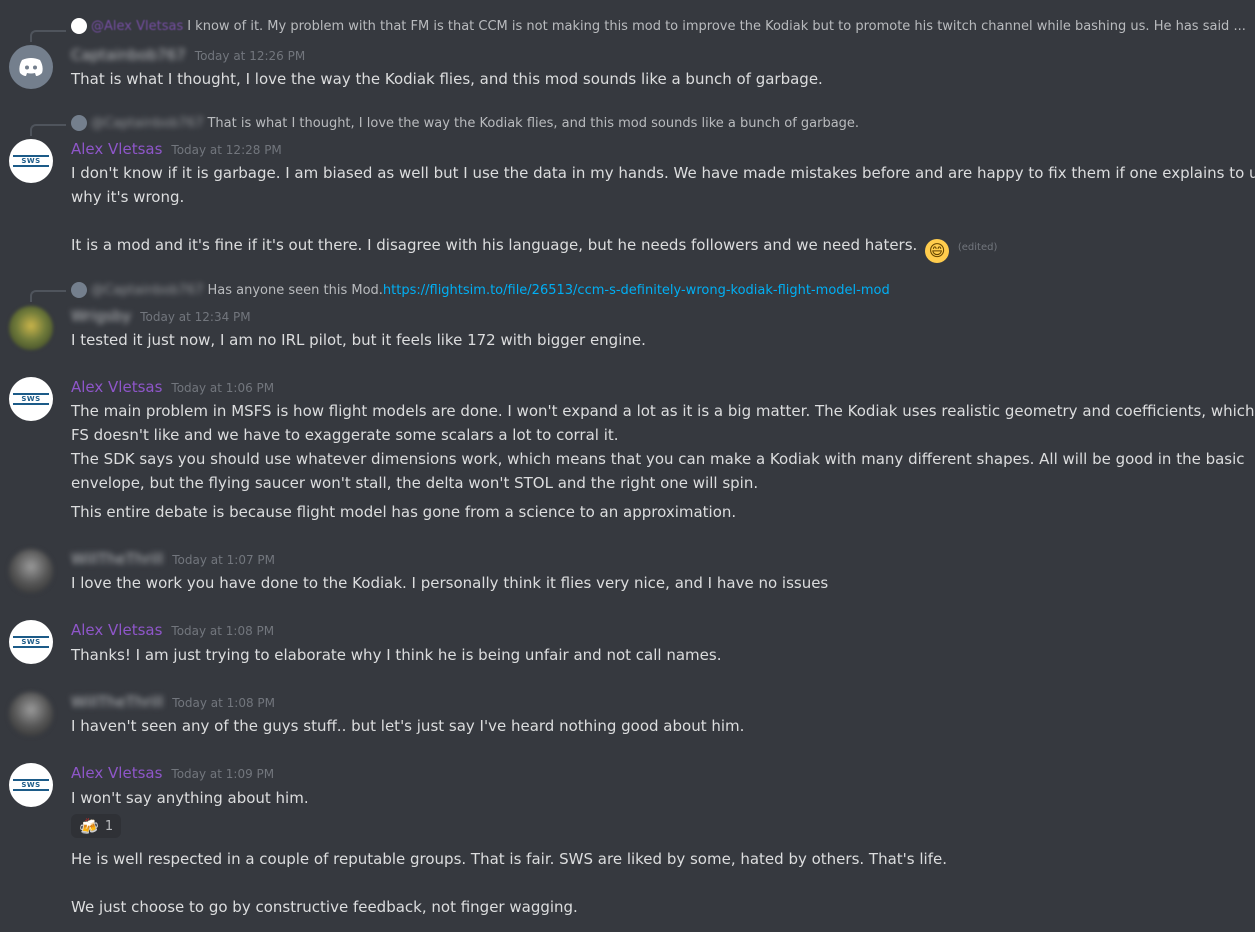 The image size is (1255, 932). I want to click on discord-icon, so click(31, 67).